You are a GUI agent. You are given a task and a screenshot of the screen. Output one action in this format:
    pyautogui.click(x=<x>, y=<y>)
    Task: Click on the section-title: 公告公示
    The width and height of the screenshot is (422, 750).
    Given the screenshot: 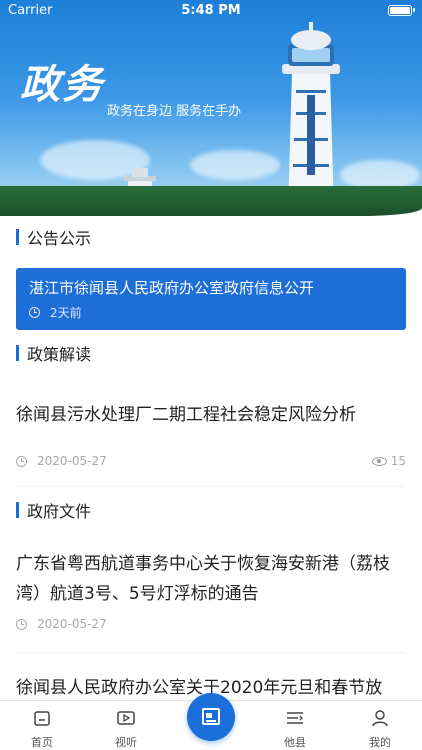 What is the action you would take?
    pyautogui.click(x=59, y=238)
    